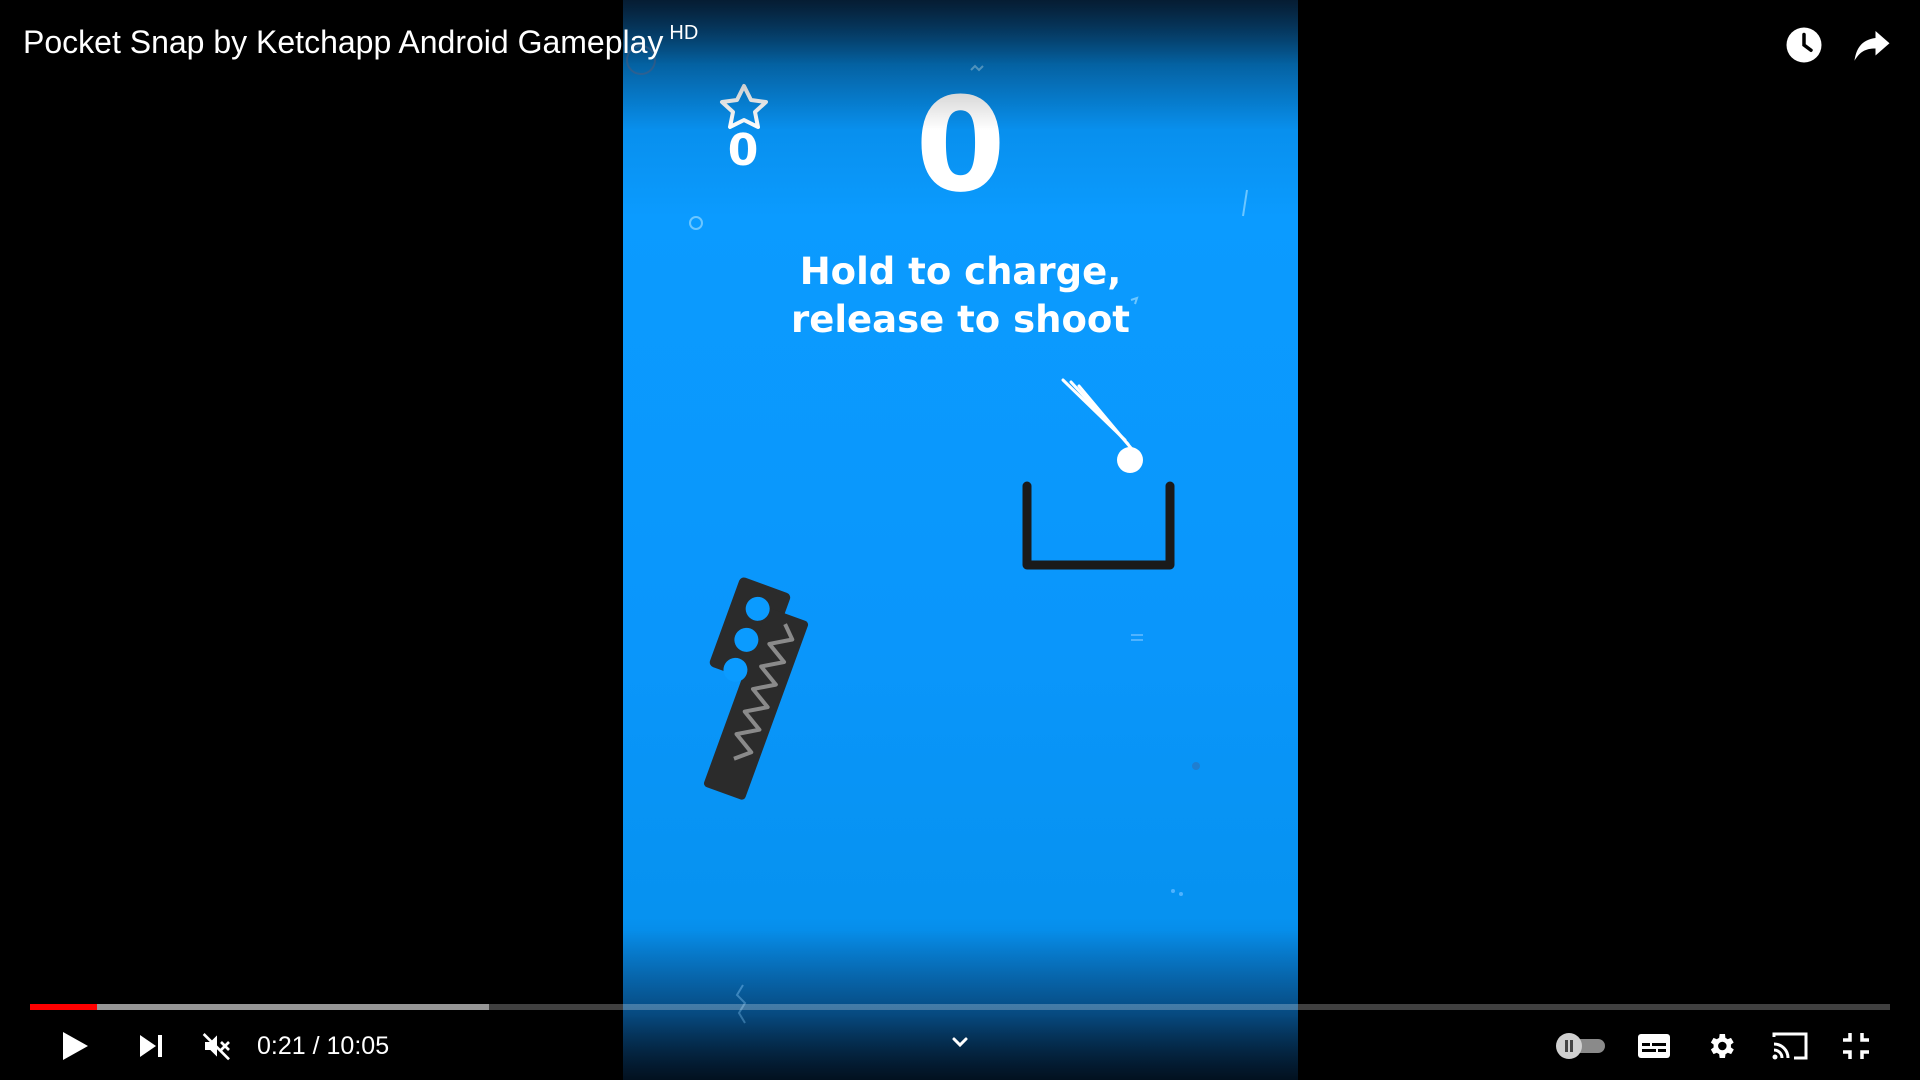 This screenshot has height=1080, width=1920. Describe the element at coordinates (343, 42) in the screenshot. I see `video-title-text: Pocket Snap by Ketchapp Android Gameplay` at that location.